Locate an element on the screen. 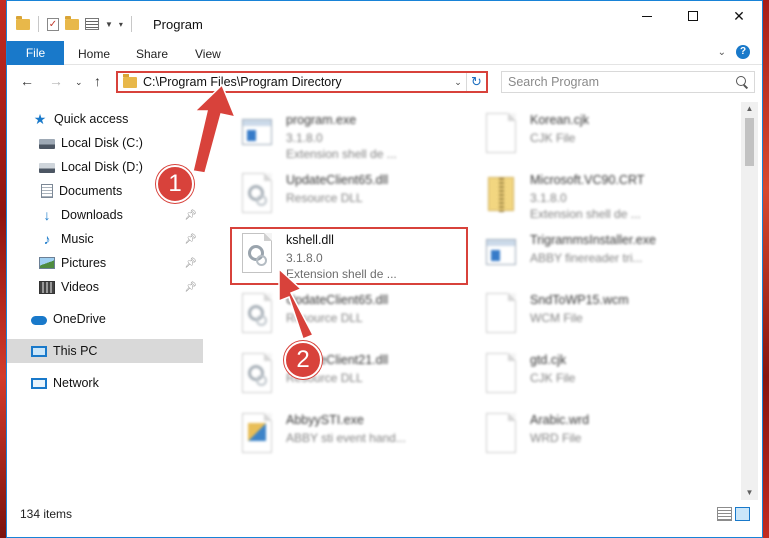 The width and height of the screenshot is (769, 538). maximize-icon is located at coordinates (693, 16).